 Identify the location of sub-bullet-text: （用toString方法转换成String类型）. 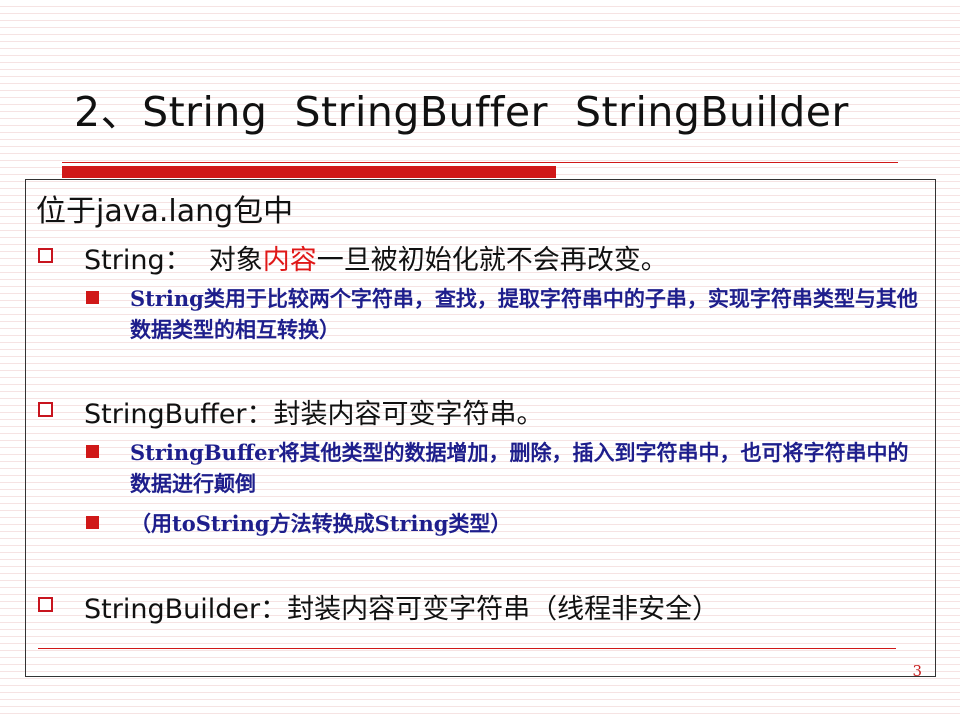
(321, 523).